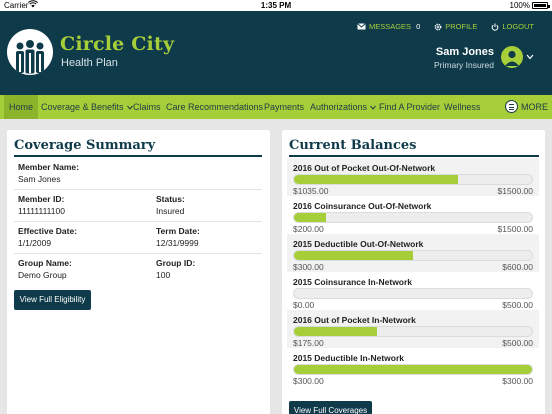 Image resolution: width=552 pixels, height=414 pixels. Describe the element at coordinates (308, 229) in the screenshot. I see `balance-used-amount: $200.00` at that location.